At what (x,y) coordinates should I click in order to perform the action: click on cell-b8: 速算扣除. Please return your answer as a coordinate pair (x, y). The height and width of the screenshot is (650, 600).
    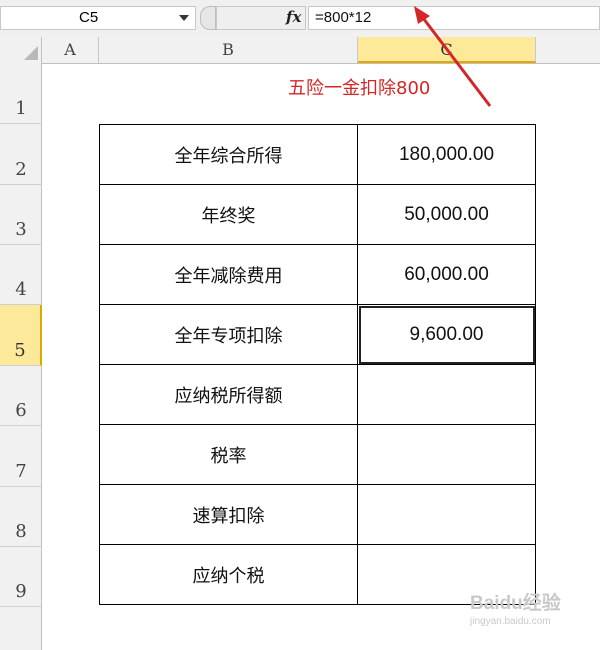
    Looking at the image, I should click on (228, 514).